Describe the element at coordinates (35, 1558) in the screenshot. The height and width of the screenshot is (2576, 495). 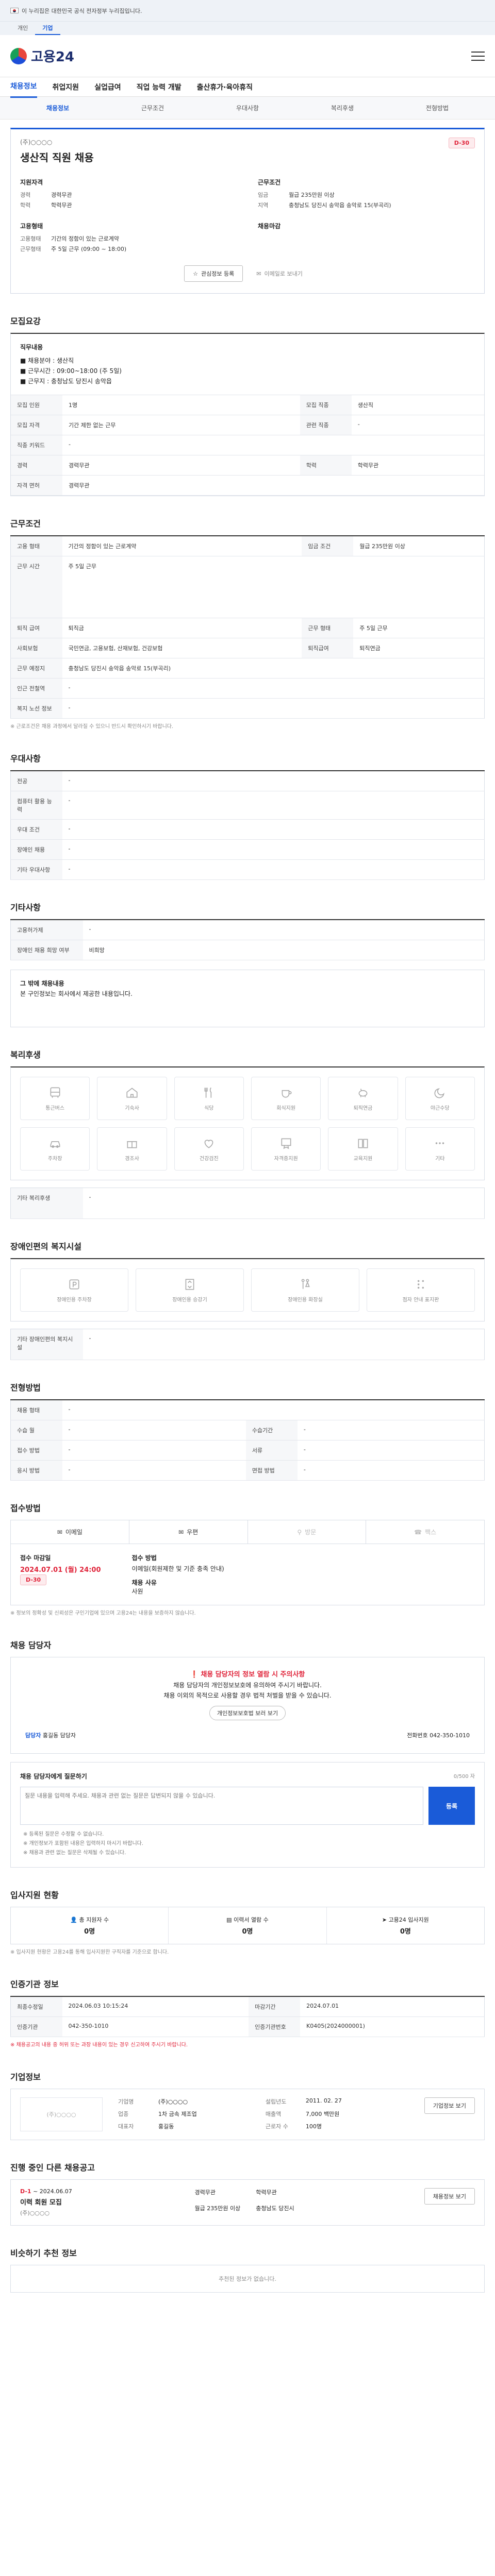
I see `deadline-label: 접수 마감일` at that location.